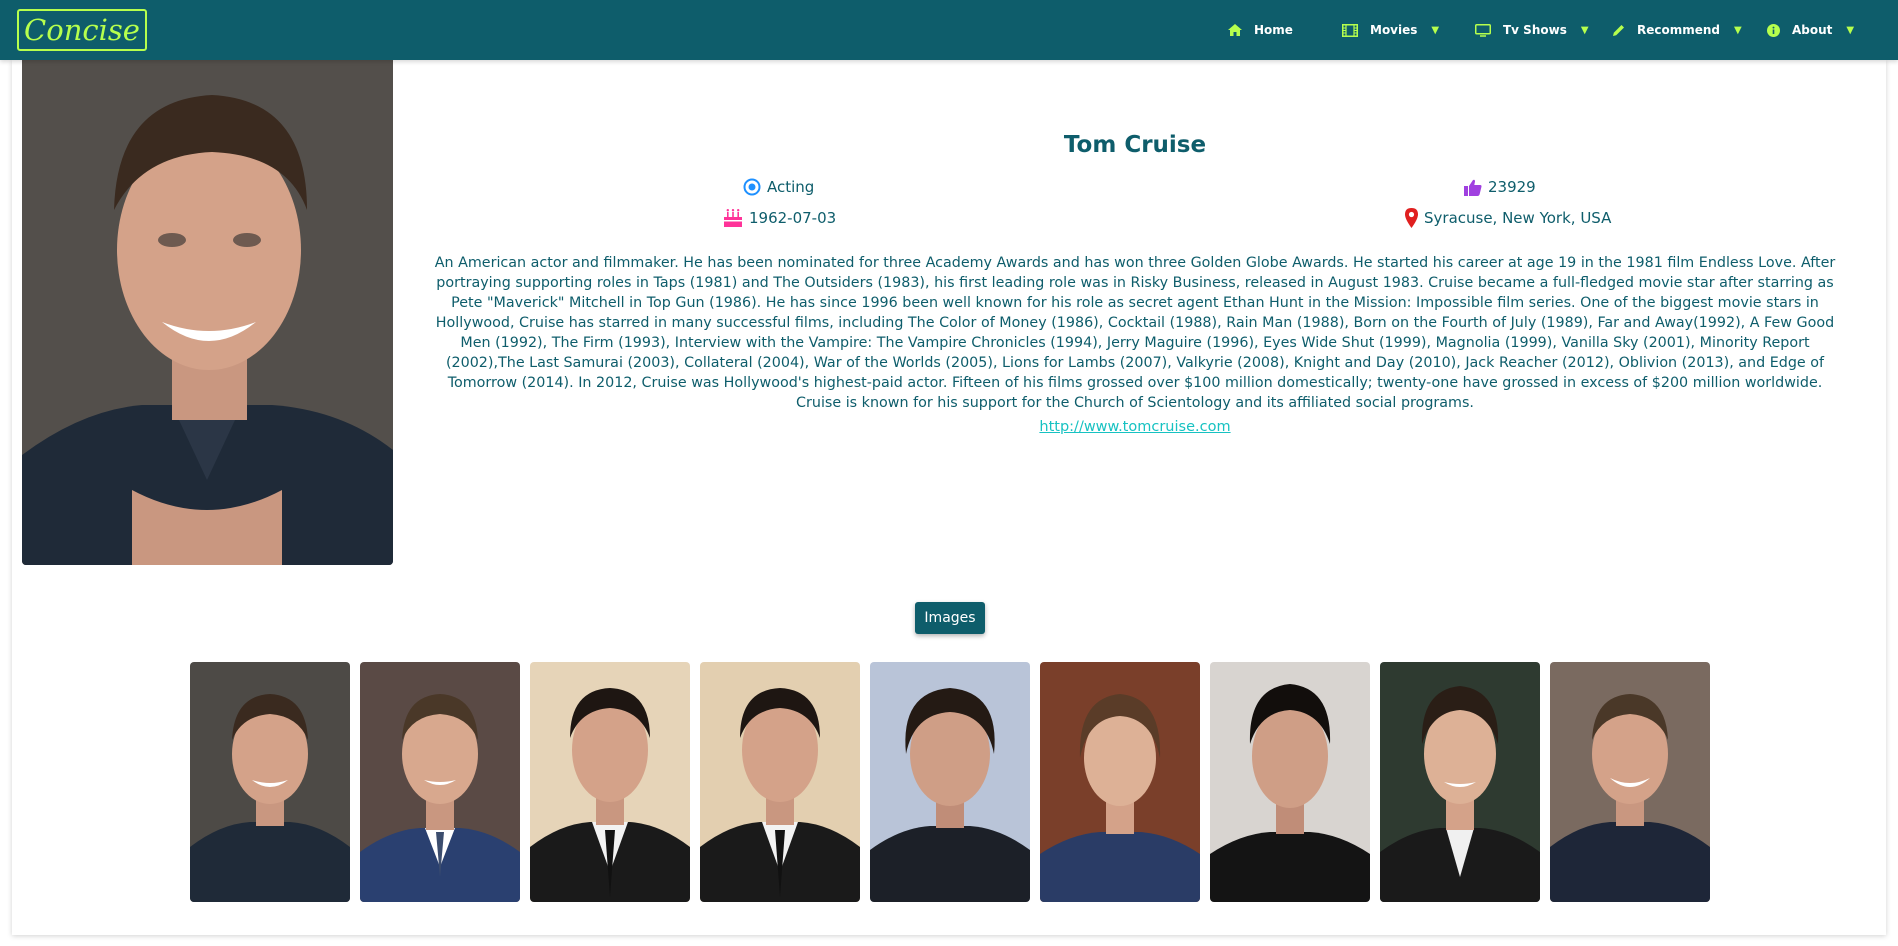  I want to click on profile-photo, so click(207, 312).